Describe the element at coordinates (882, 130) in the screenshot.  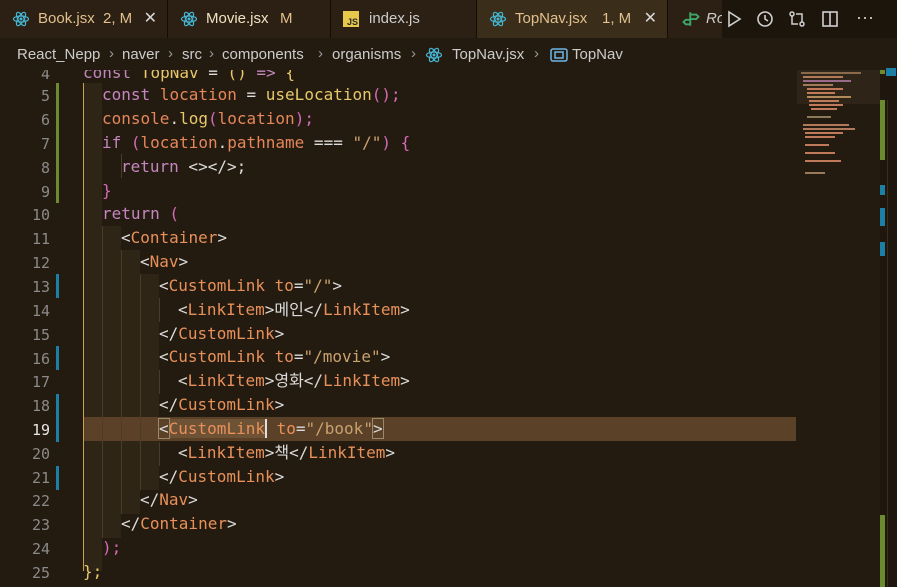
I see `overview-added-marker` at that location.